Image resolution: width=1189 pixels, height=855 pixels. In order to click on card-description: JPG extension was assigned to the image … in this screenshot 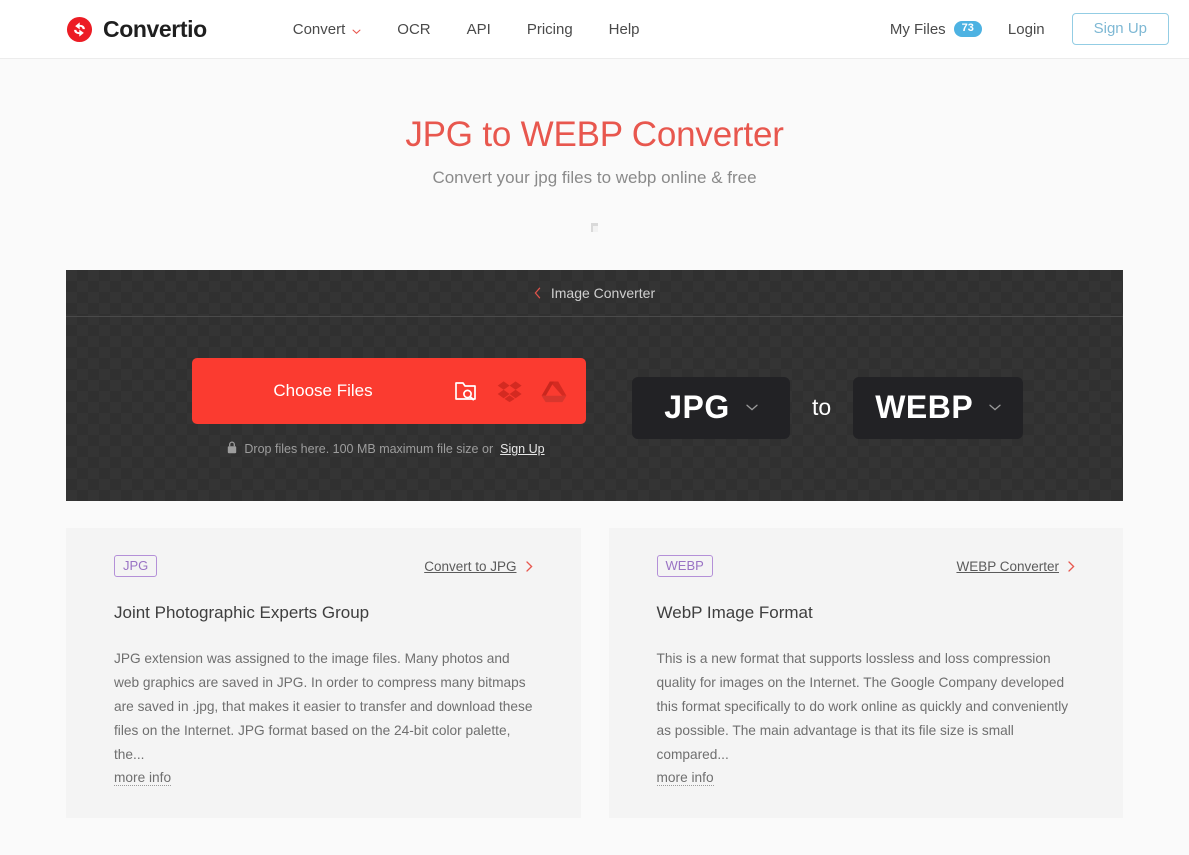, I will do `click(323, 706)`.